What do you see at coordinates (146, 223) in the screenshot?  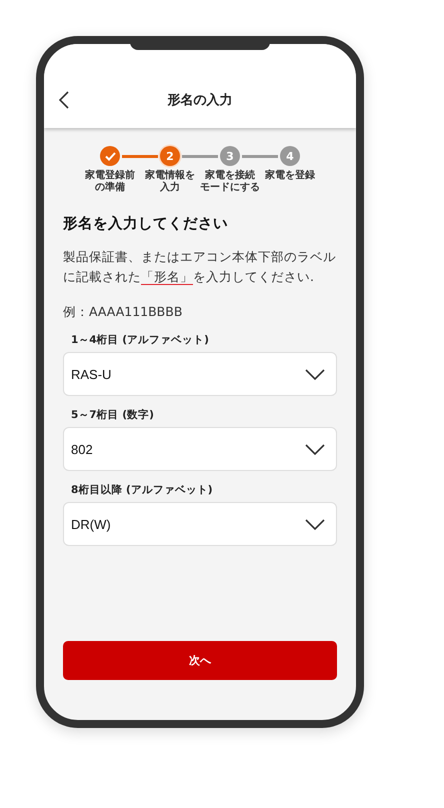 I see `page-heading: 形名を入力してください` at bounding box center [146, 223].